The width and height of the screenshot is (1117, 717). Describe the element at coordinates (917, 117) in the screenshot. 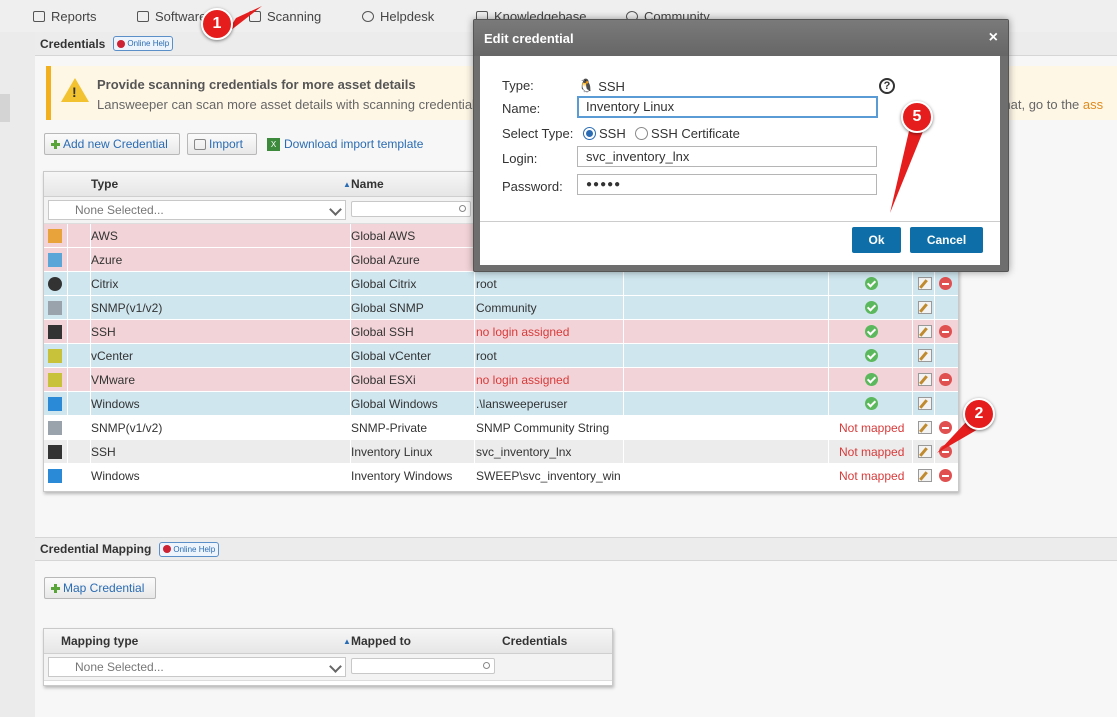

I see `callout-marker-5: 5` at that location.